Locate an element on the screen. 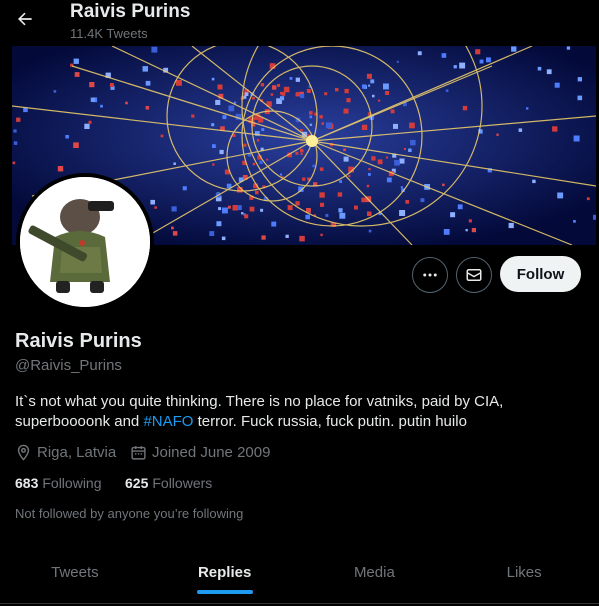 This screenshot has height=606, width=599. tab-likes: Likes is located at coordinates (524, 572).